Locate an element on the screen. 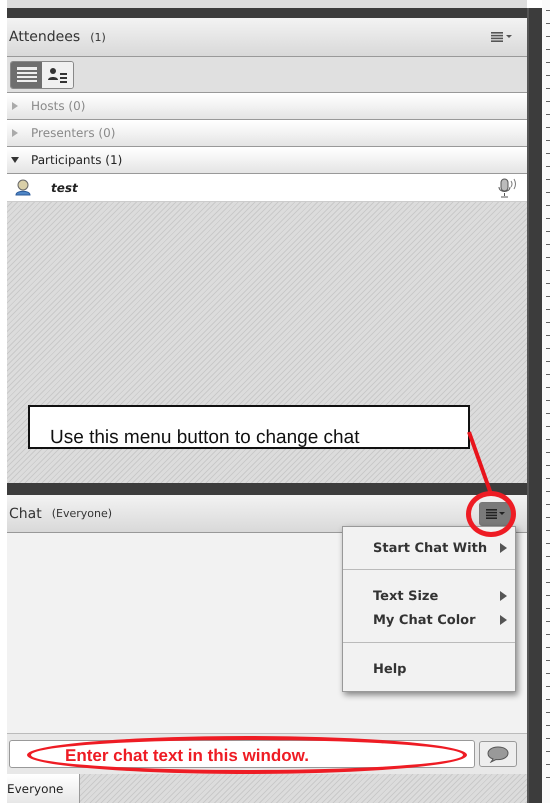 This screenshot has width=550, height=803. menu-item: Start Chat With is located at coordinates (429, 548).